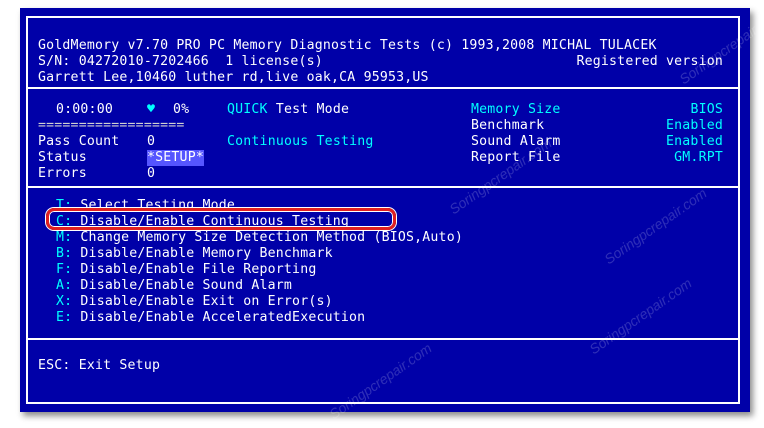 The width and height of the screenshot is (764, 428). I want to click on errors-value: 0, so click(151, 173).